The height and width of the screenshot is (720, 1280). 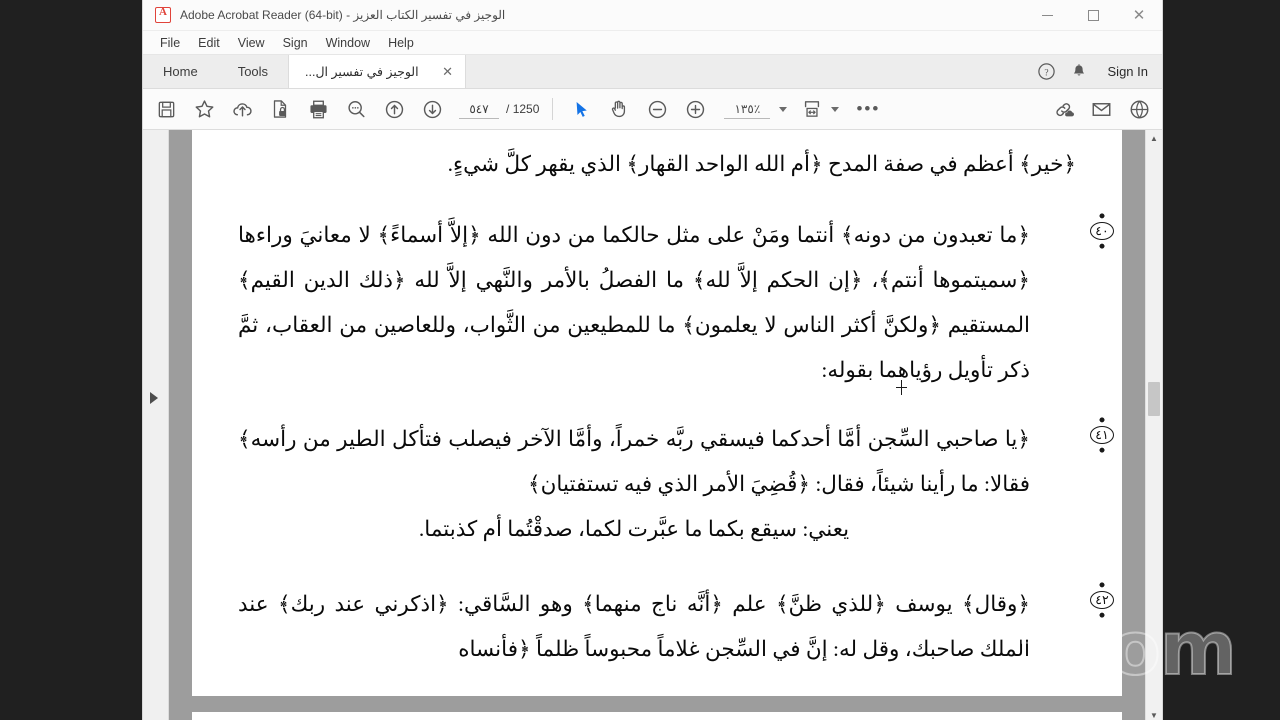 I want to click on save-floppy-icon, so click(x=166, y=109).